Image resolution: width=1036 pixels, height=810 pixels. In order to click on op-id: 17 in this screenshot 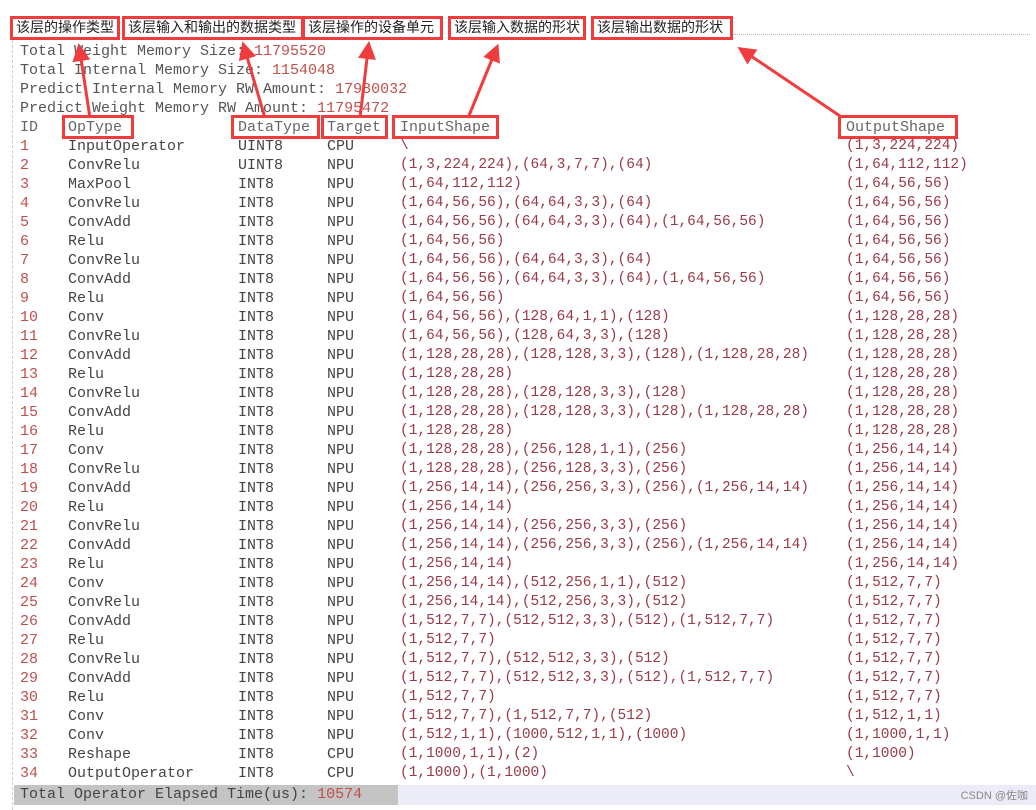, I will do `click(29, 450)`.